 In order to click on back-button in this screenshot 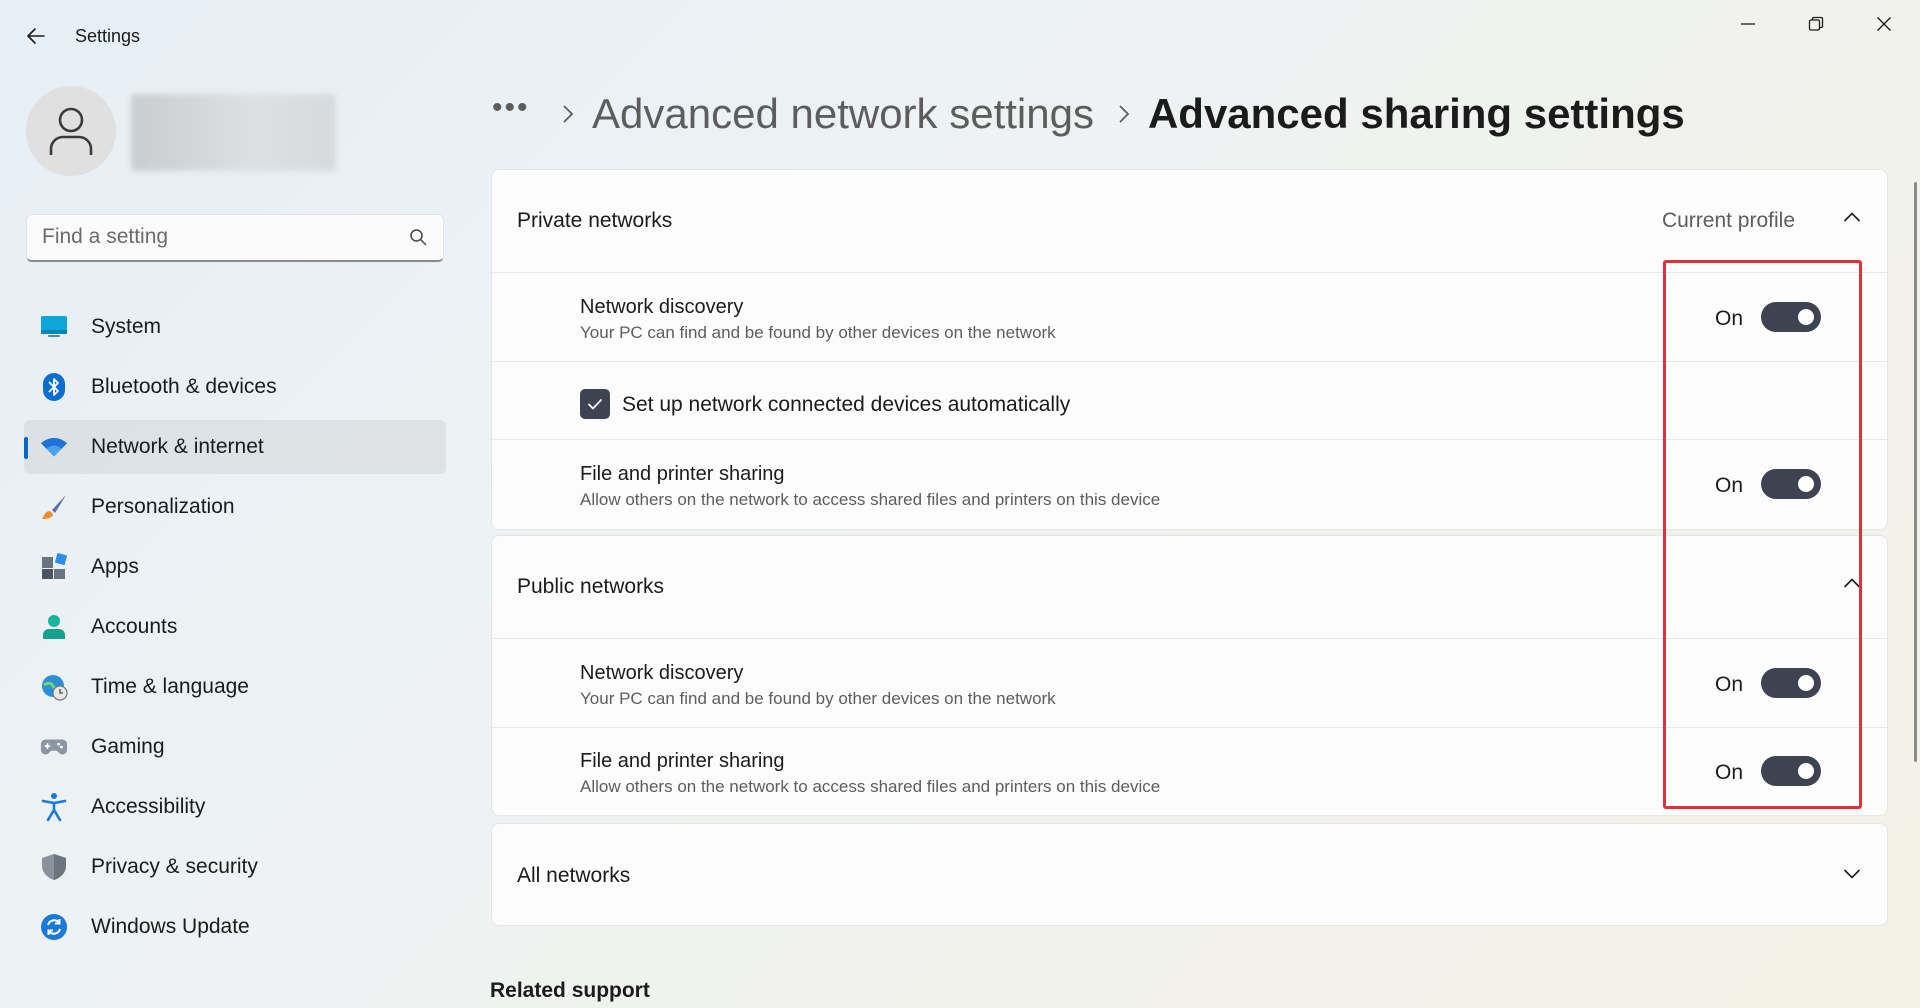, I will do `click(36, 36)`.